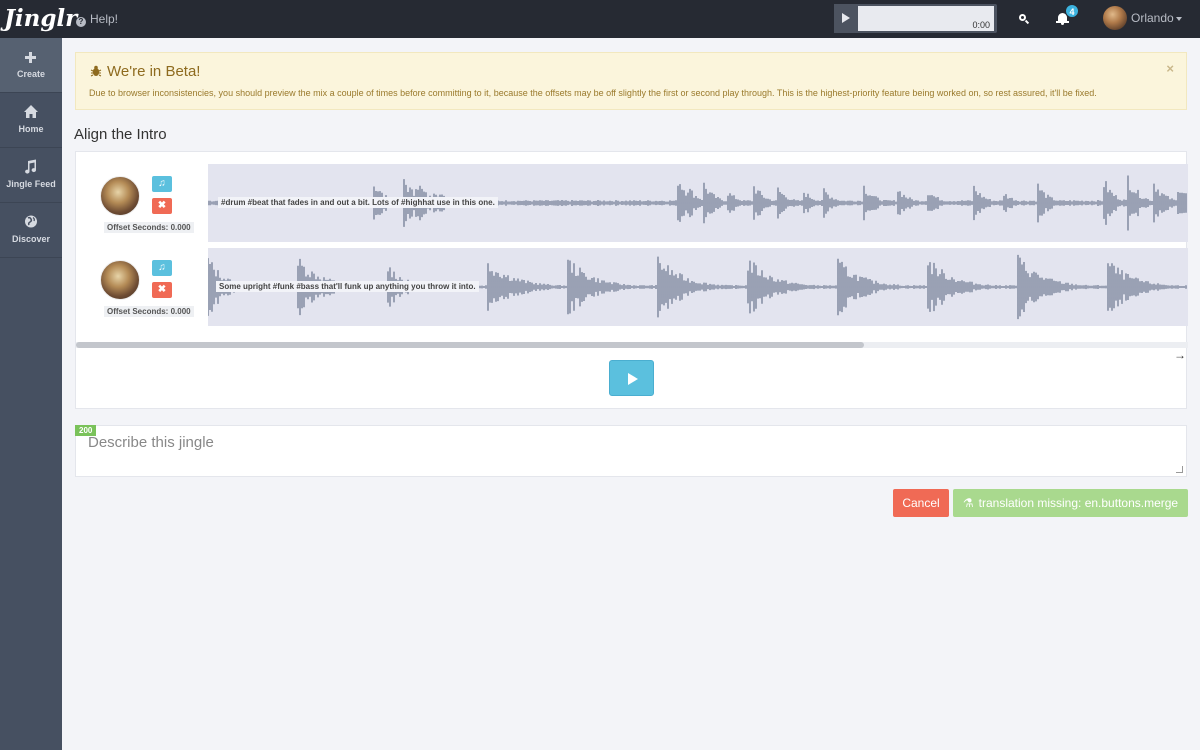 This screenshot has height=750, width=1200. I want to click on user-name: Orlando, so click(1152, 18).